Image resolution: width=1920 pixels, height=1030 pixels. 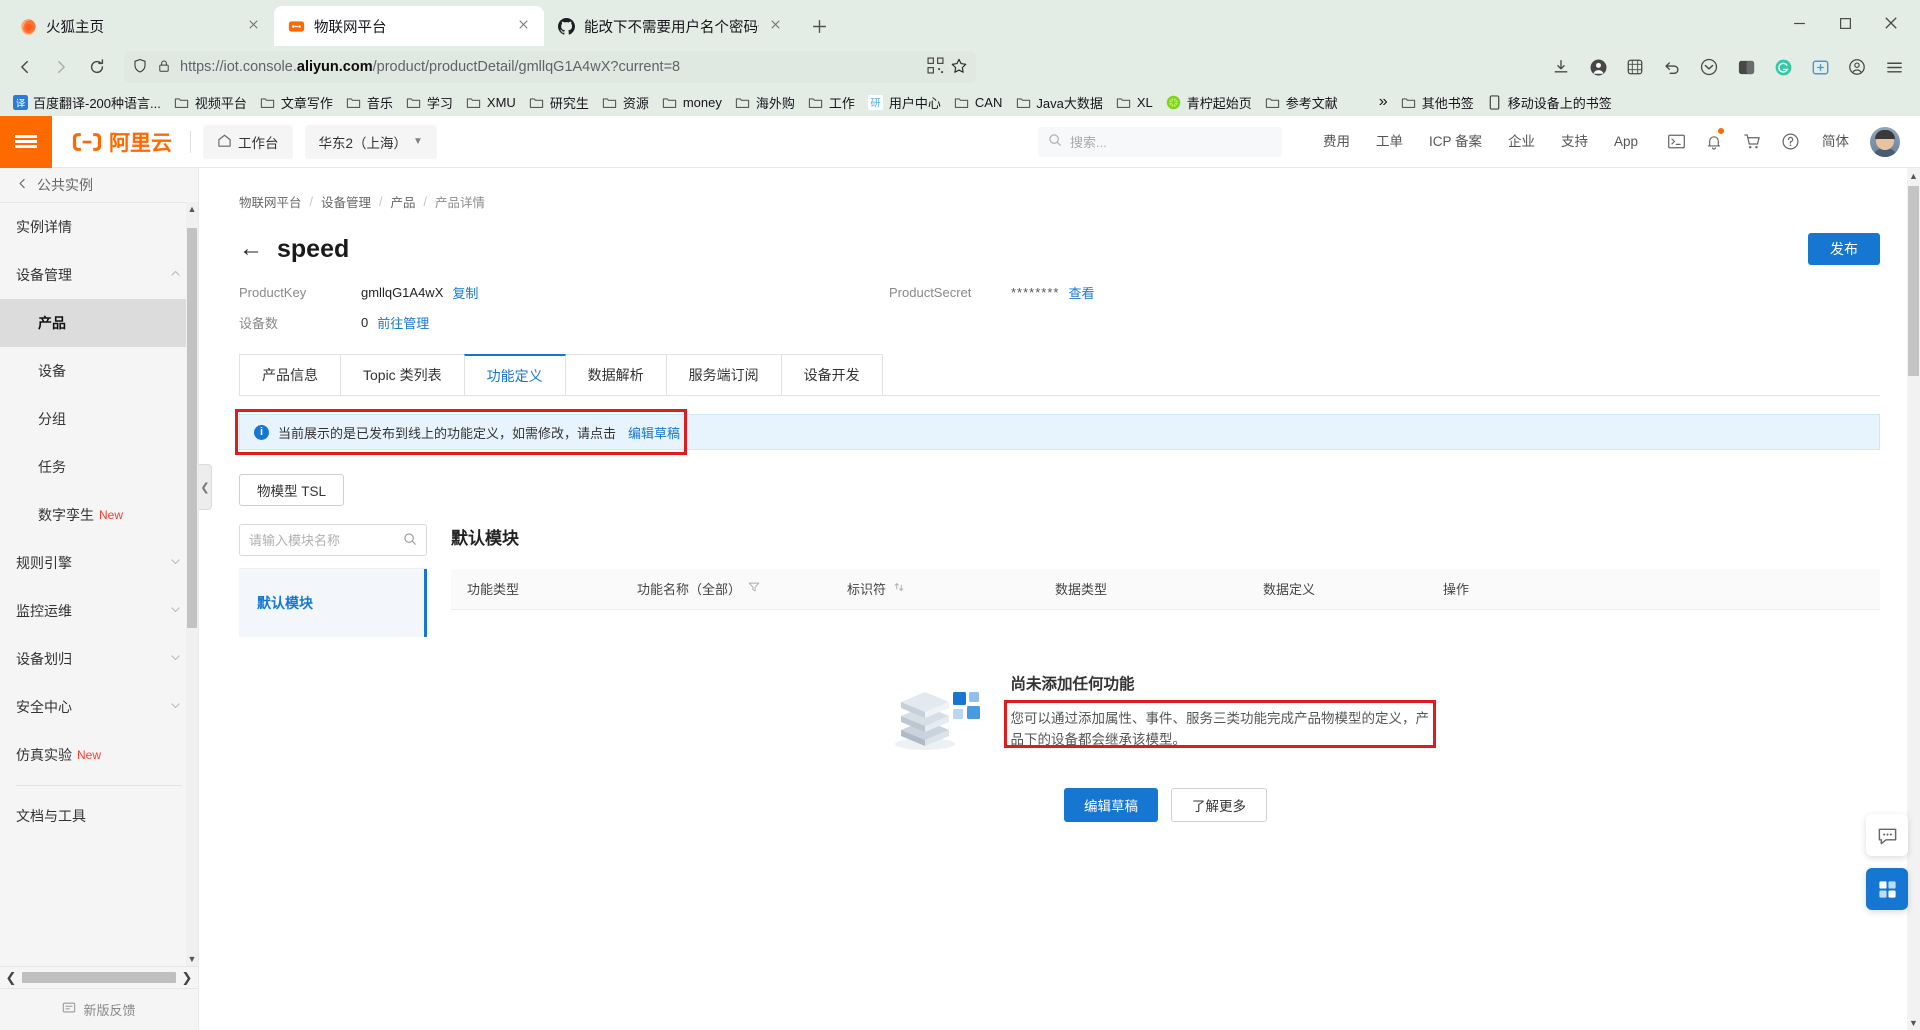 I want to click on sidebar-item-rule-engine: 规则引擎, so click(x=99, y=563).